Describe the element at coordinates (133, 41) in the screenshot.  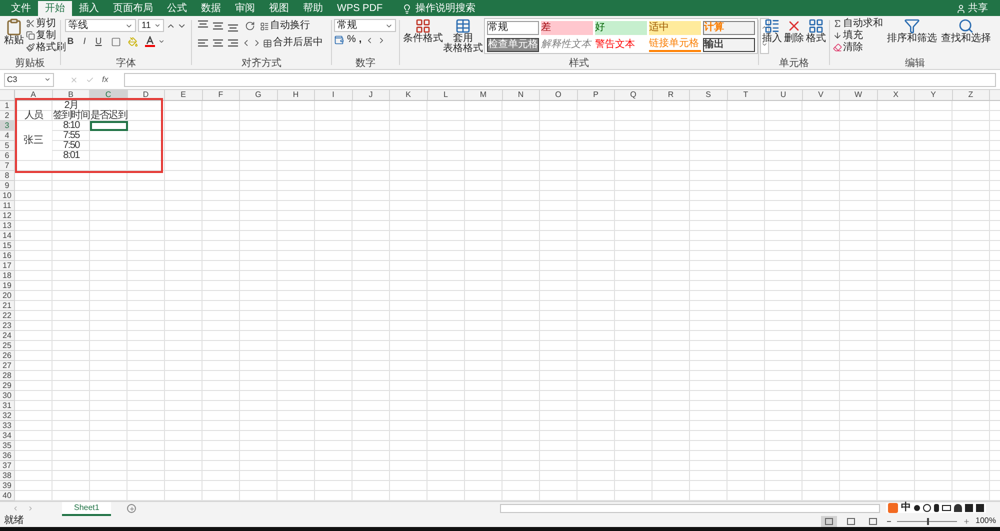
I see `fill-color-icon` at that location.